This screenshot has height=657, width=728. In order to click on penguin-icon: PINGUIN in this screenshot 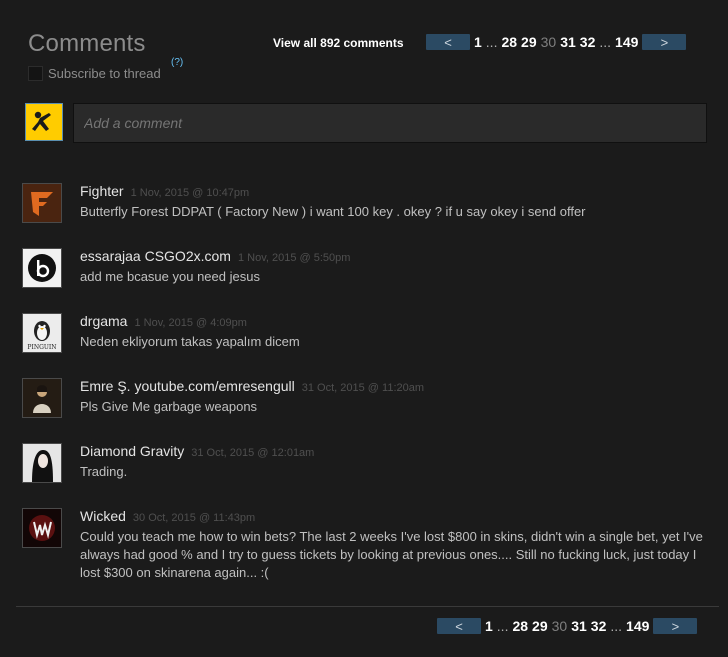, I will do `click(42, 333)`.